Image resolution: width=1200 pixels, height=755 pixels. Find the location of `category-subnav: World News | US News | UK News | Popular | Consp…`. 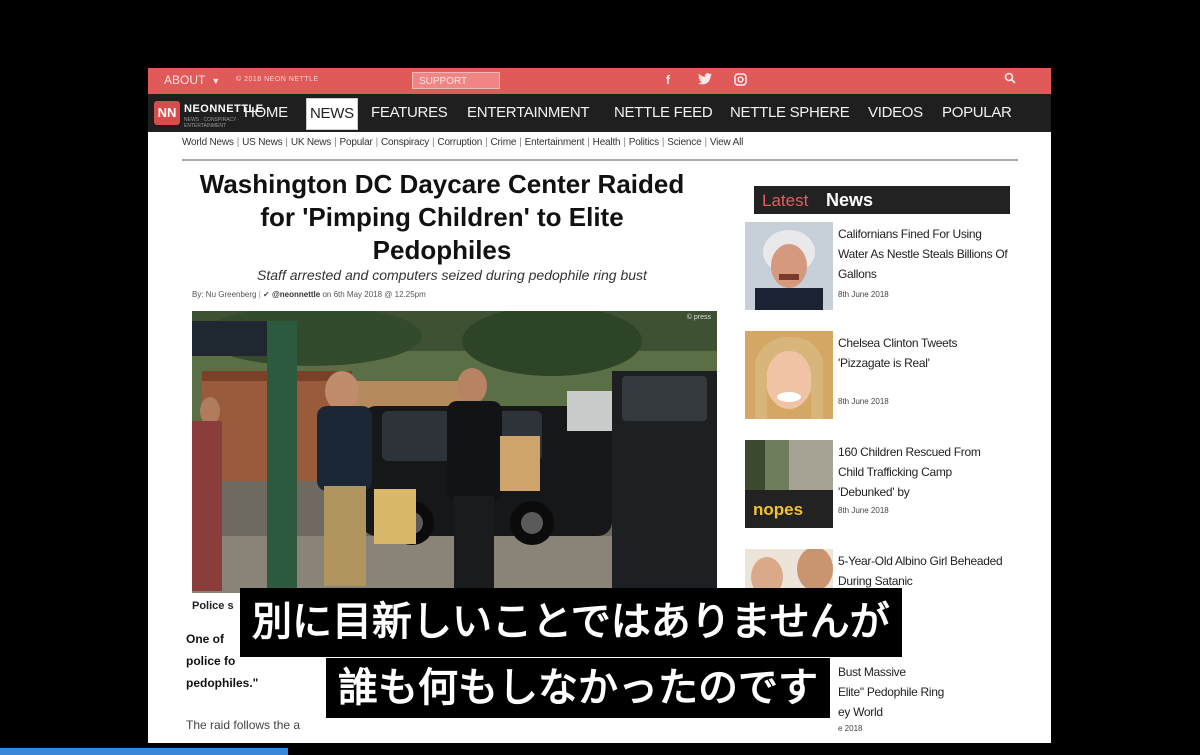

category-subnav: World News | US News | UK News | Popular | Consp… is located at coordinates (463, 142).